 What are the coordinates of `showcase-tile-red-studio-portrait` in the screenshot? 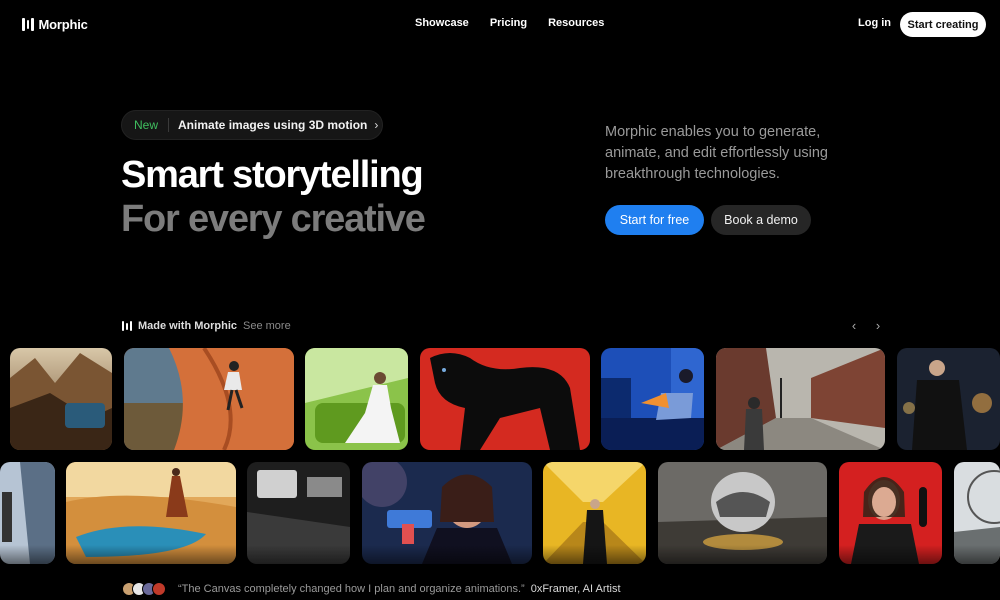 It's located at (890, 513).